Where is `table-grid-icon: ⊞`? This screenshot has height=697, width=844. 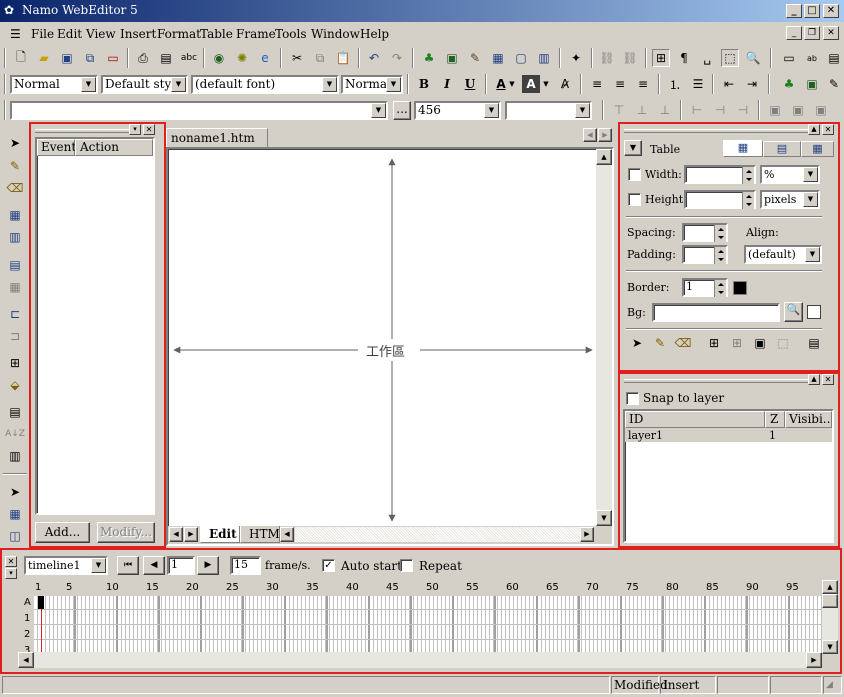 table-grid-icon: ⊞ is located at coordinates (15, 363).